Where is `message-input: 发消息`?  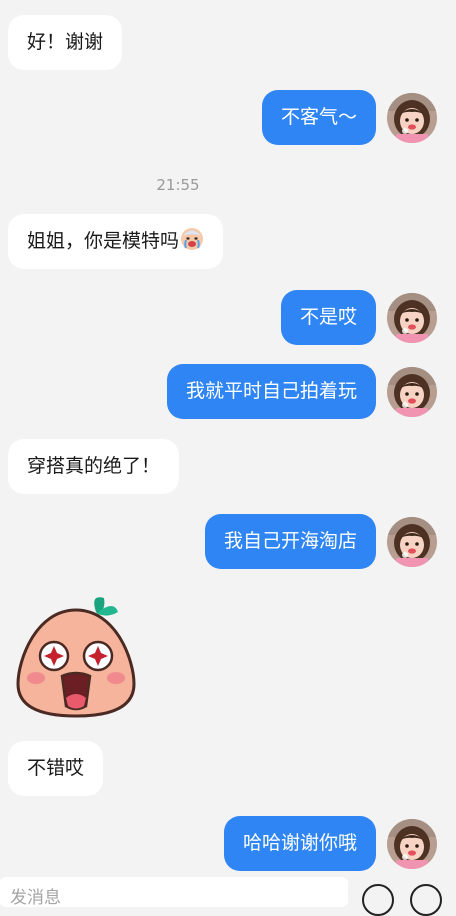
message-input: 发消息 is located at coordinates (174, 892).